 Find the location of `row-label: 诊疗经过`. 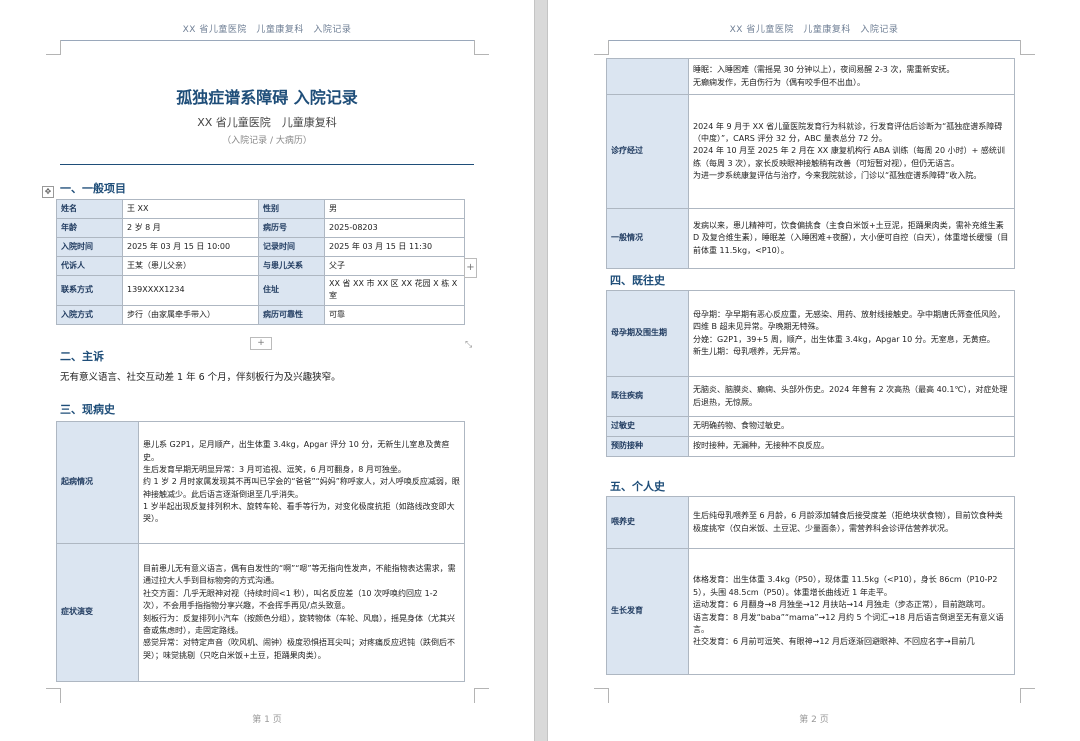

row-label: 诊疗经过 is located at coordinates (647, 151).